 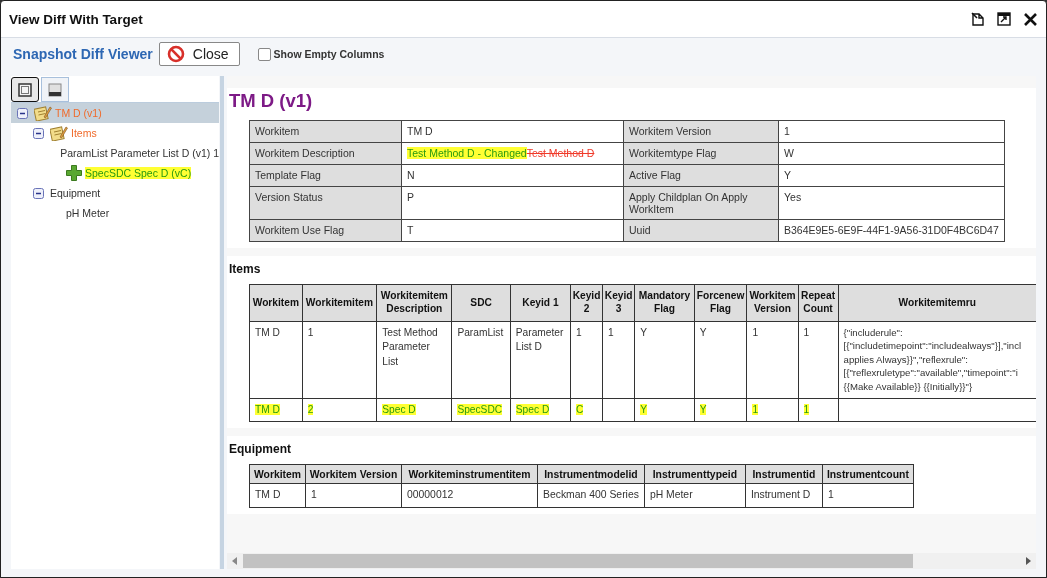 I want to click on old-value: Test Method D, so click(x=560, y=153).